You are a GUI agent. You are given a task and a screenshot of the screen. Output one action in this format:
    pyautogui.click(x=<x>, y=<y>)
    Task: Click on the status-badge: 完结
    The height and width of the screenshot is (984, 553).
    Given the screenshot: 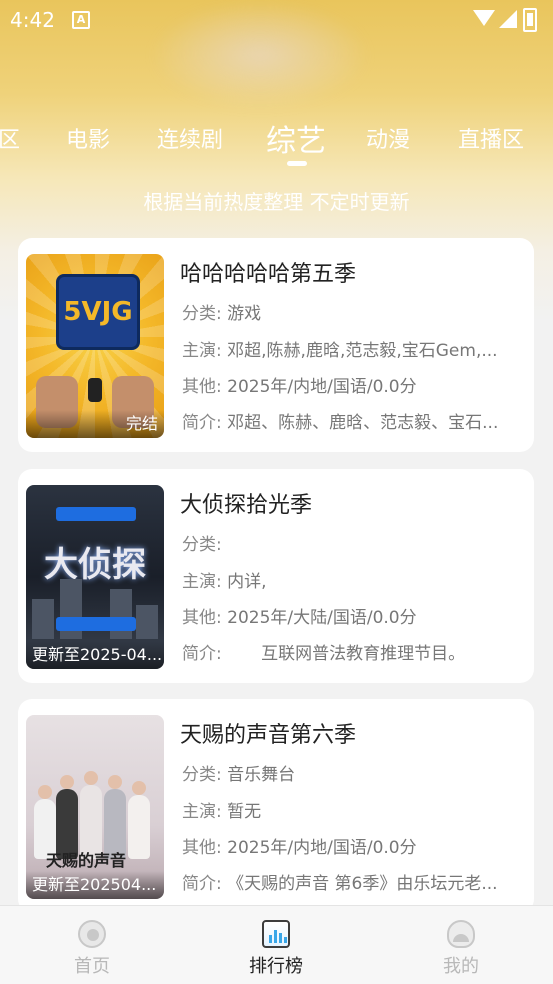 What is the action you would take?
    pyautogui.click(x=95, y=424)
    